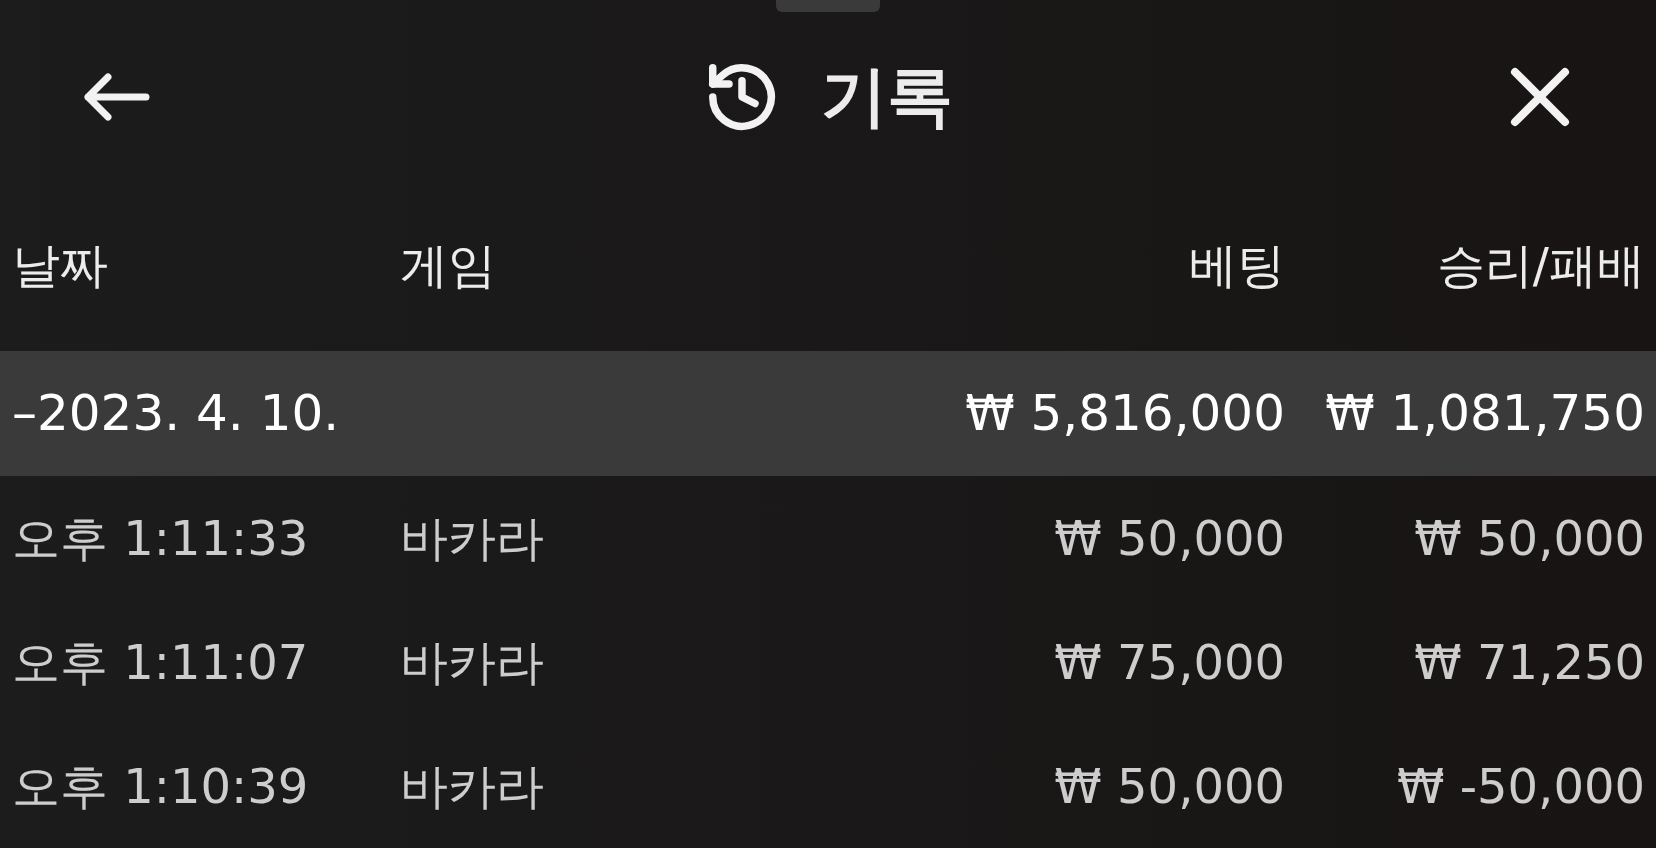  Describe the element at coordinates (828, 6) in the screenshot. I see `drag-handle` at that location.